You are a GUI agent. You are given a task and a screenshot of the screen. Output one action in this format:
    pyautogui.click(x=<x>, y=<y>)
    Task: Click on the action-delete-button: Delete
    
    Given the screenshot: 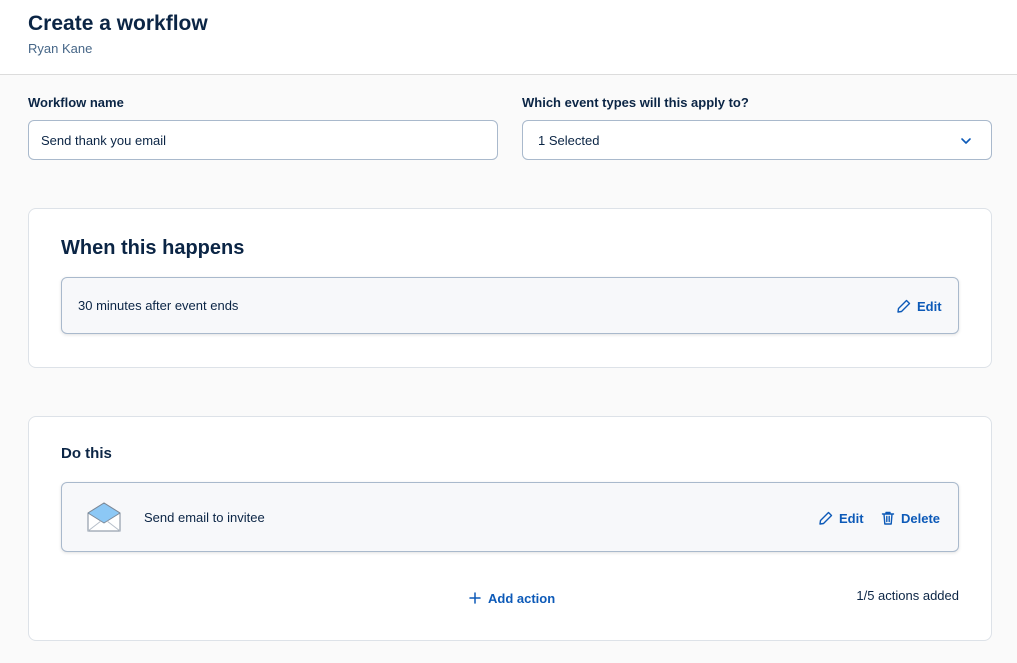 What is the action you would take?
    pyautogui.click(x=910, y=518)
    